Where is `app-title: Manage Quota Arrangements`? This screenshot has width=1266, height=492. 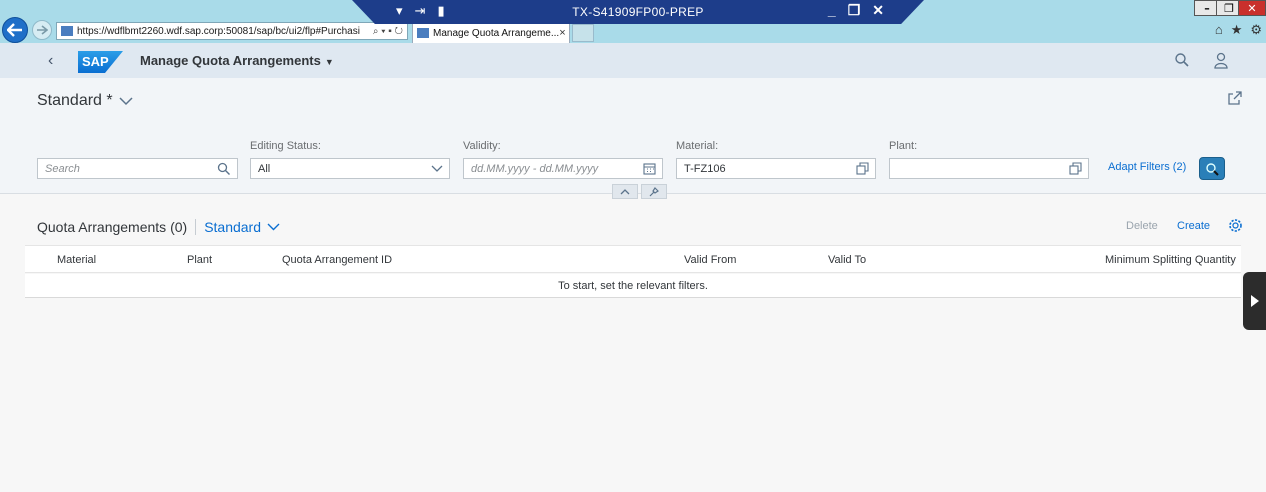 app-title: Manage Quota Arrangements is located at coordinates (230, 60).